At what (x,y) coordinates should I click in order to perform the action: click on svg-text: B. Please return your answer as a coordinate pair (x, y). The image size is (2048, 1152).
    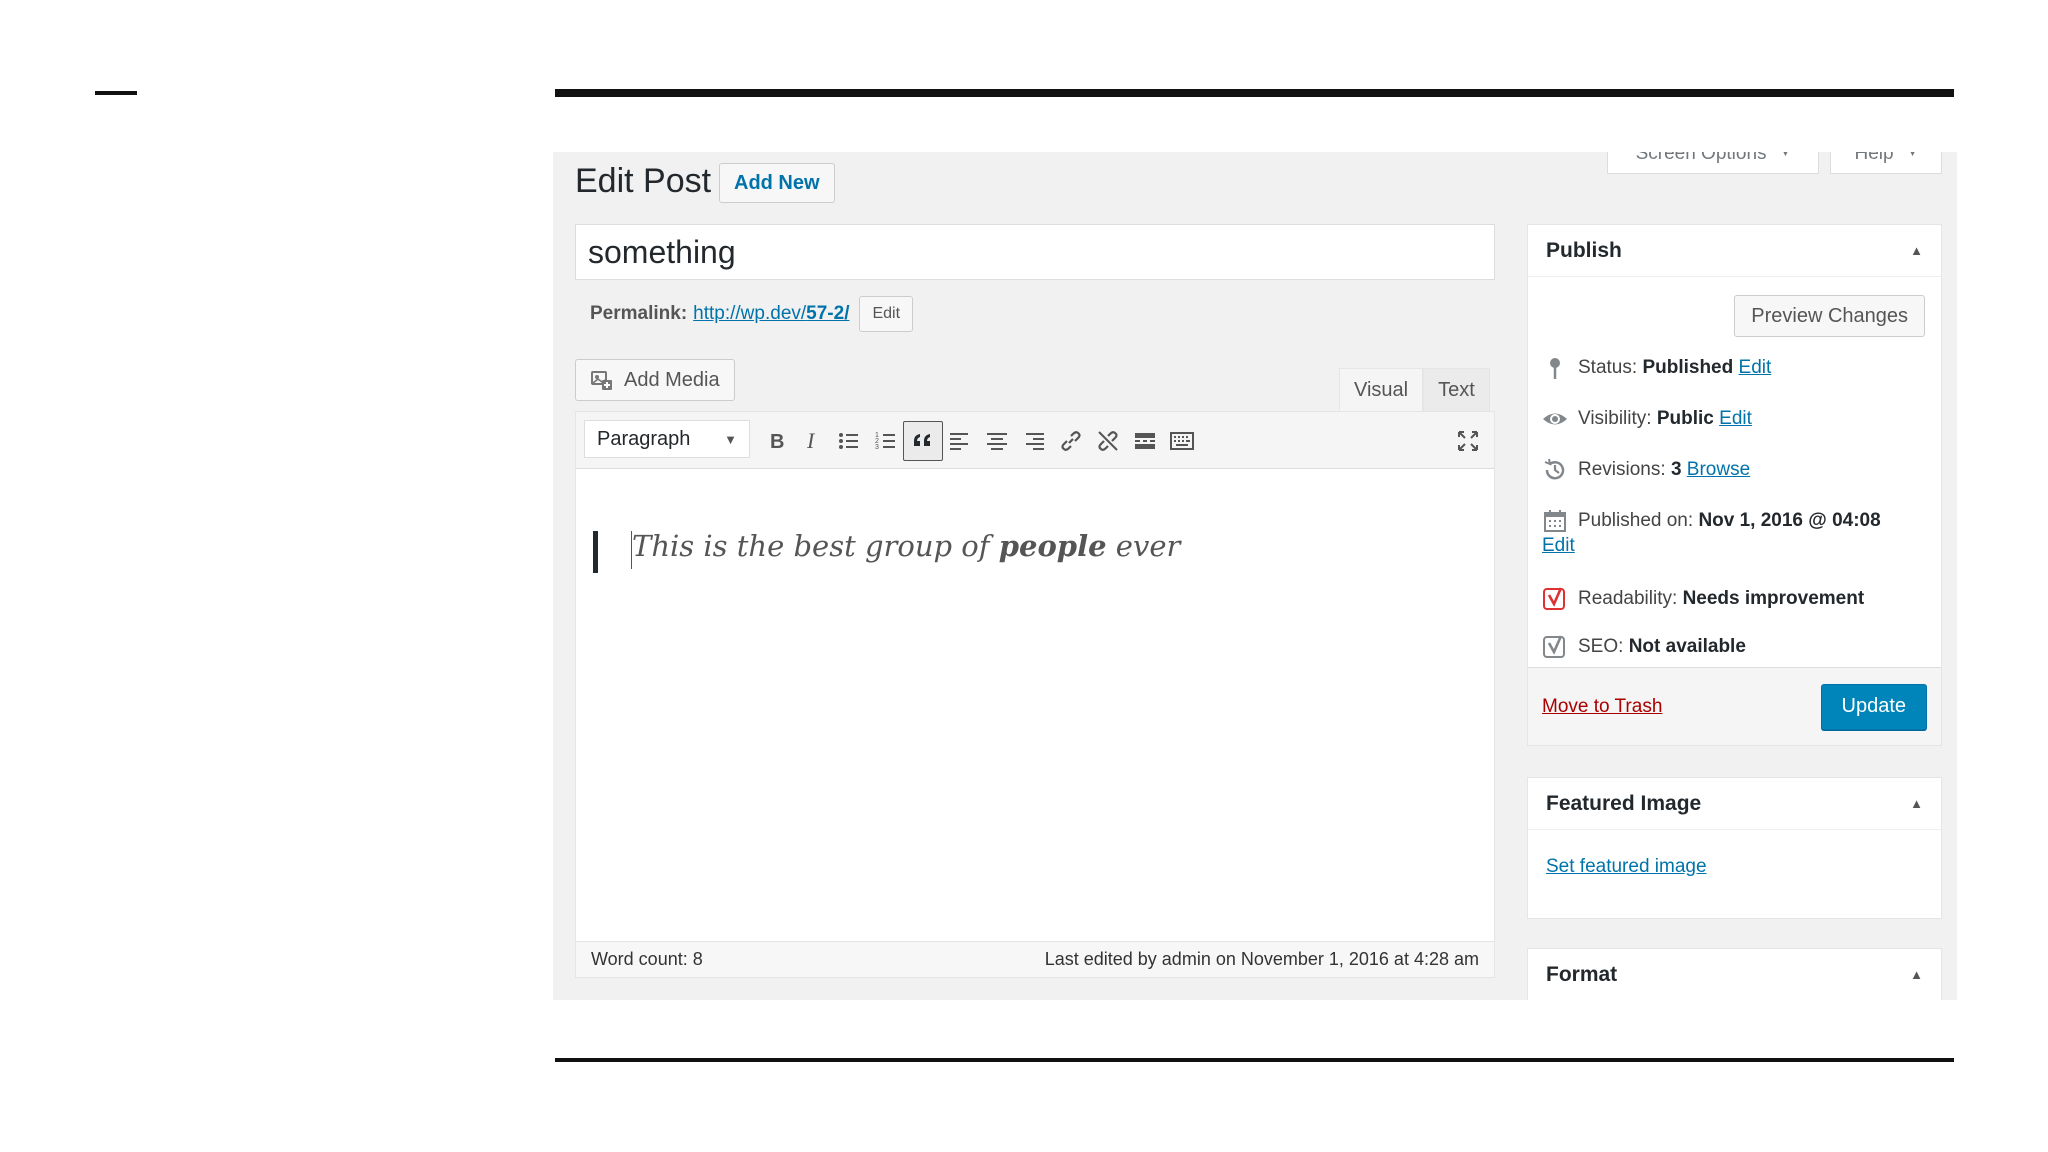
    Looking at the image, I should click on (777, 442).